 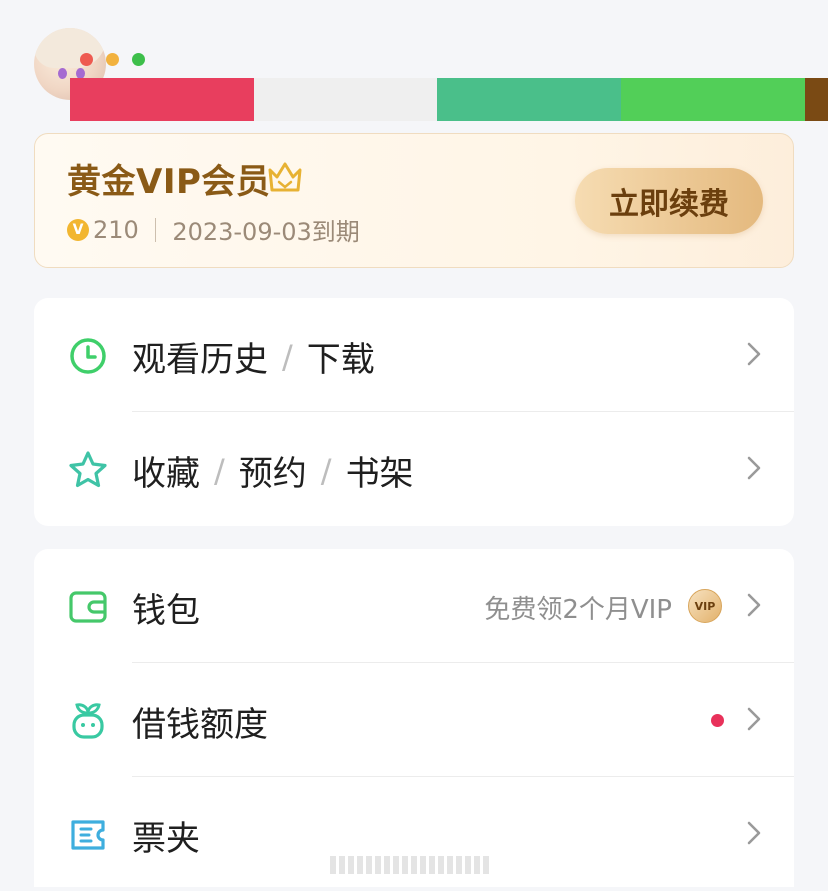 I want to click on strip-segment-red, so click(x=162, y=99).